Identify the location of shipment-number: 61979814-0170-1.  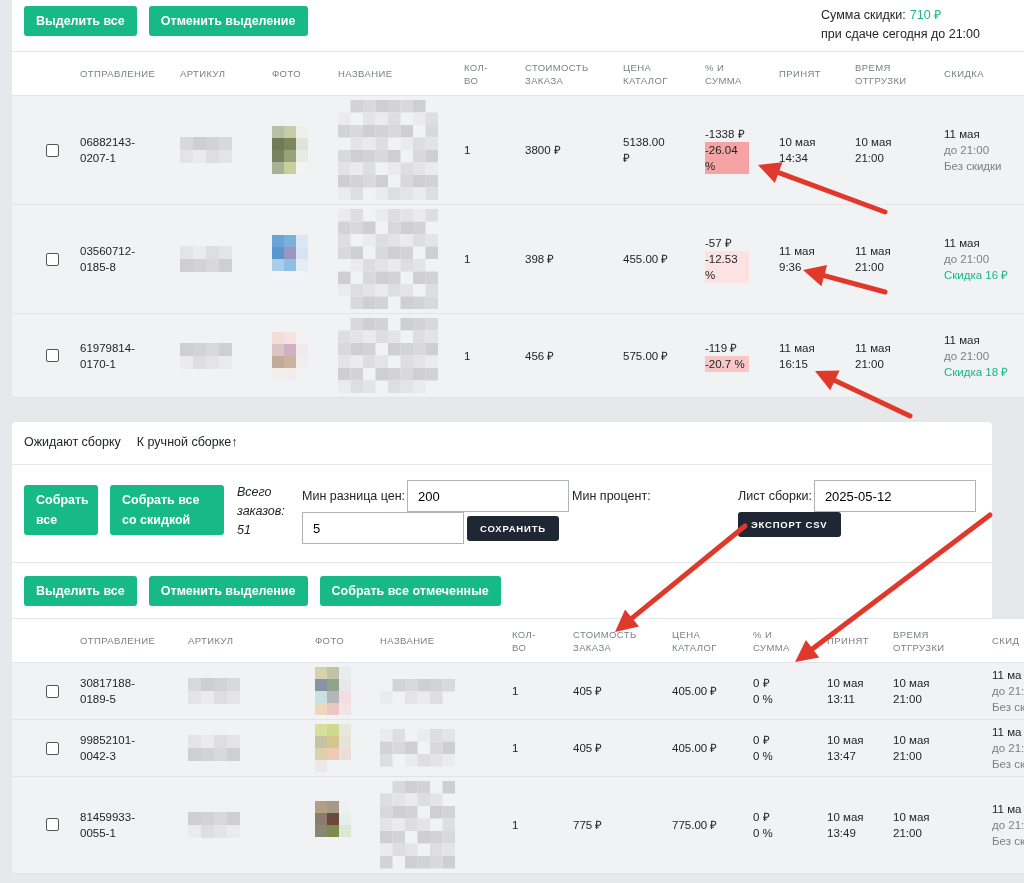
(108, 356).